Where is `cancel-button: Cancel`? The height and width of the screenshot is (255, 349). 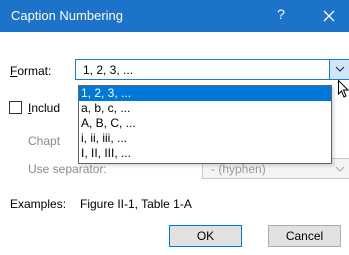
cancel-button: Cancel is located at coordinates (304, 236).